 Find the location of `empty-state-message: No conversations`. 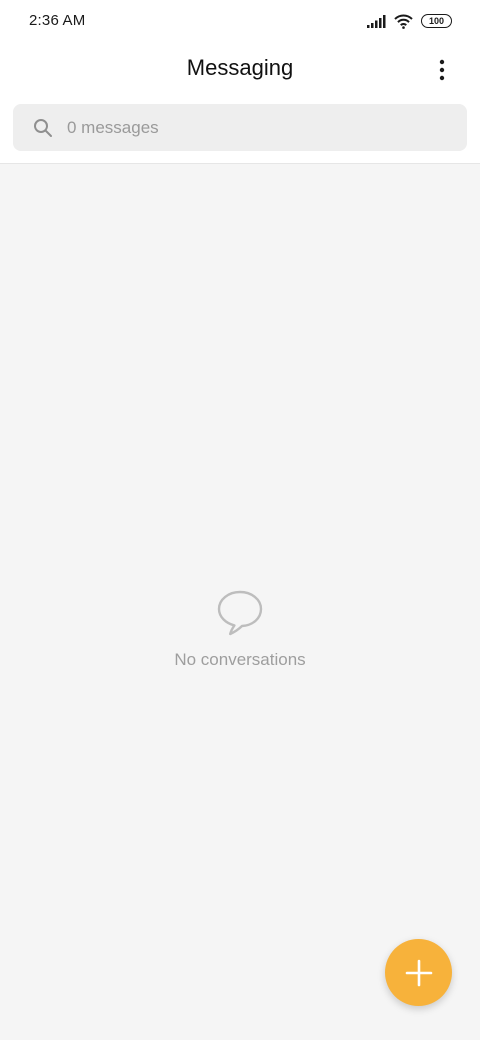

empty-state-message: No conversations is located at coordinates (240, 659).